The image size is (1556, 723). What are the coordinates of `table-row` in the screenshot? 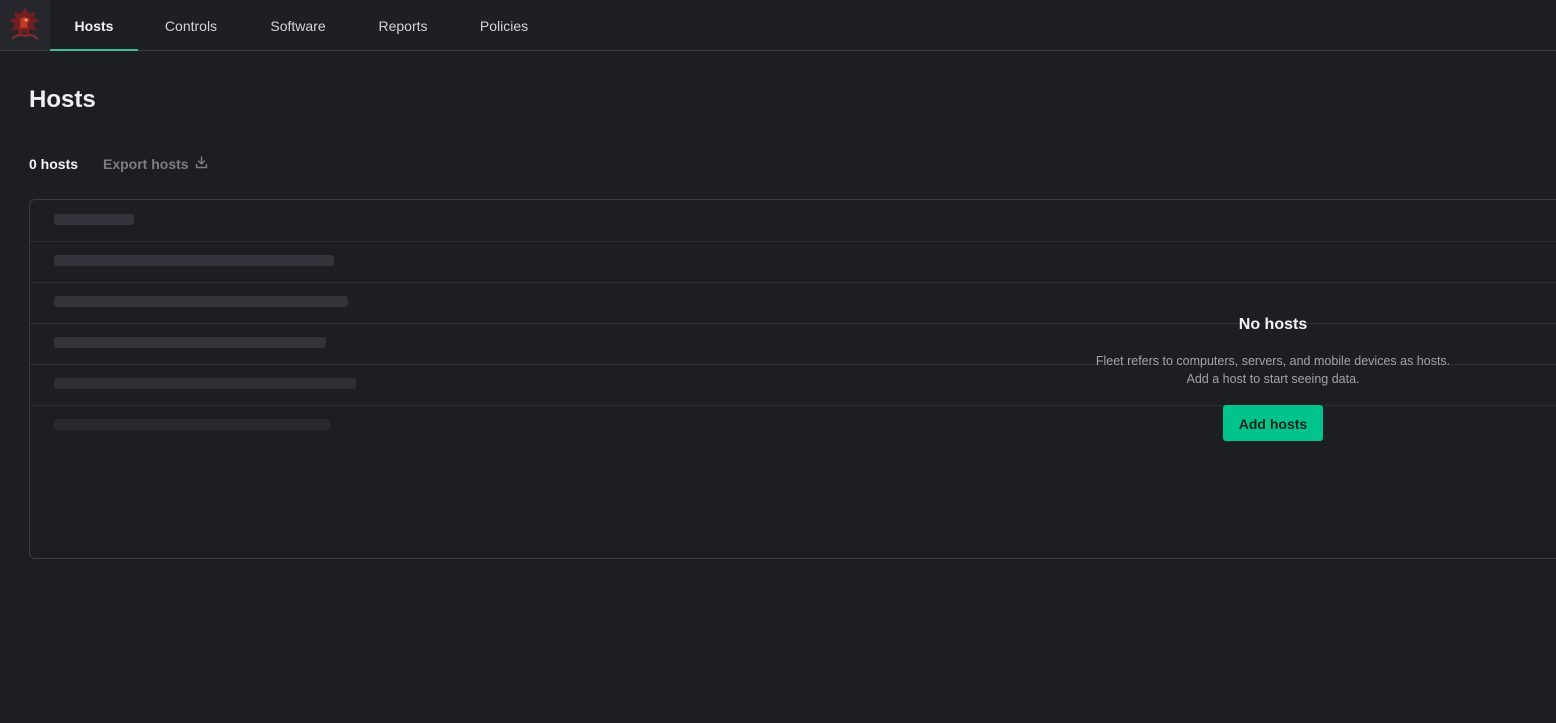 It's located at (793, 262).